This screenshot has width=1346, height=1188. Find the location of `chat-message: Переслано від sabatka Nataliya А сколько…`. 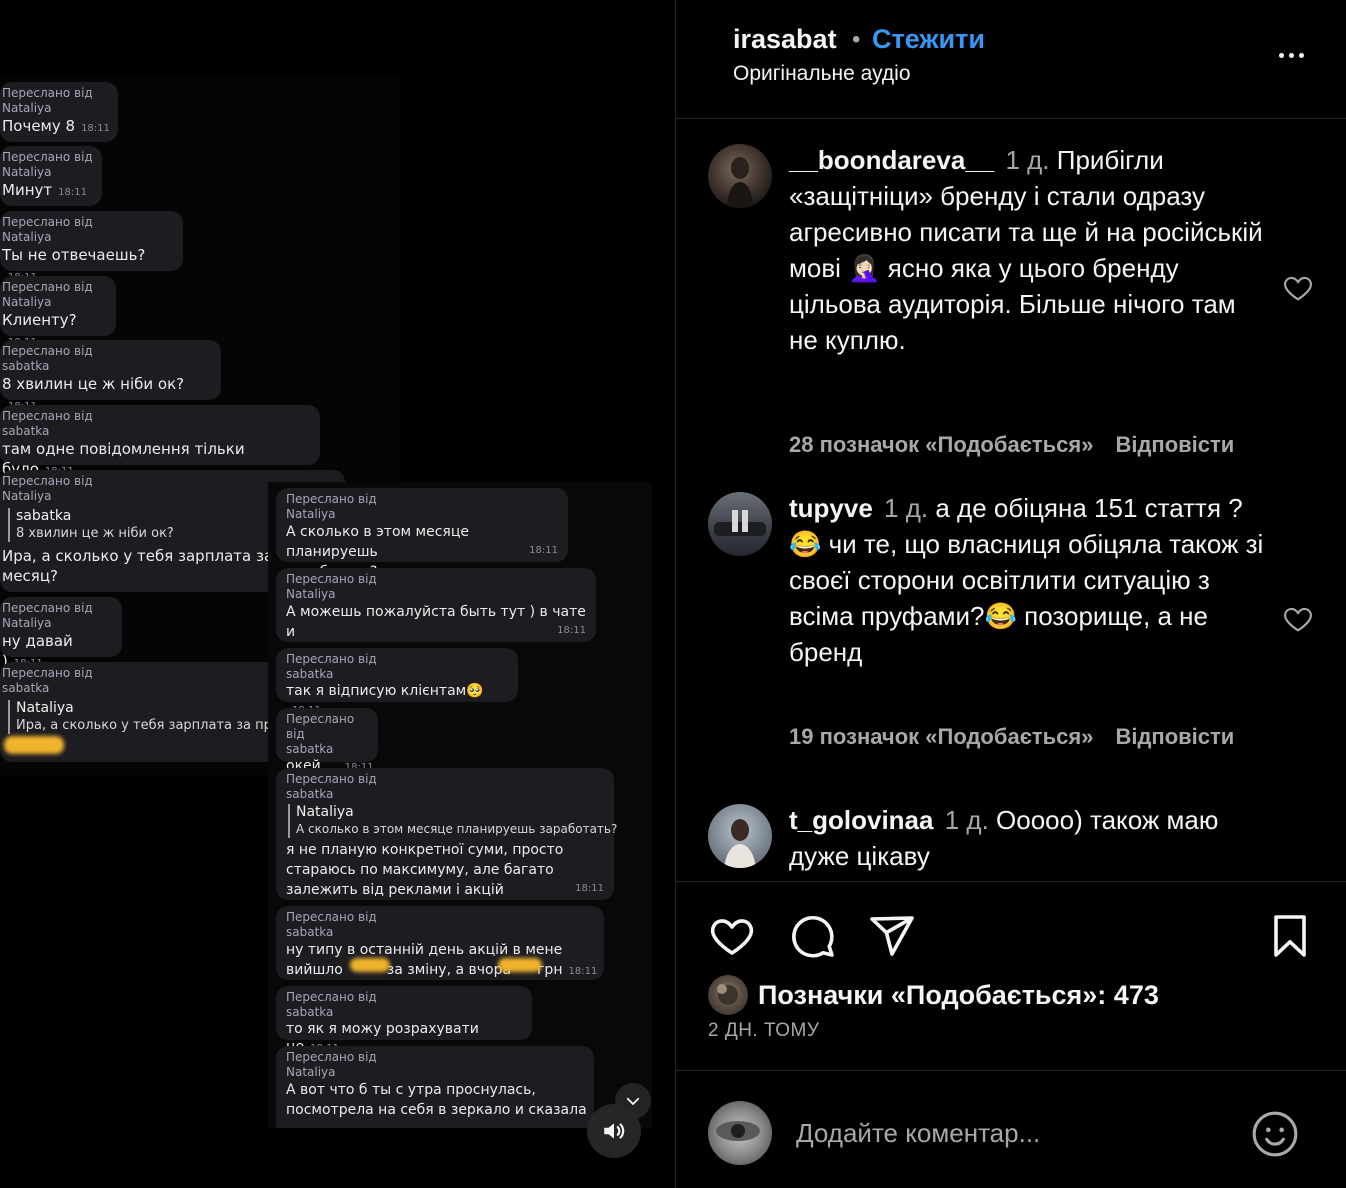

chat-message: Переслано від sabatka Nataliya А сколько… is located at coordinates (446, 834).